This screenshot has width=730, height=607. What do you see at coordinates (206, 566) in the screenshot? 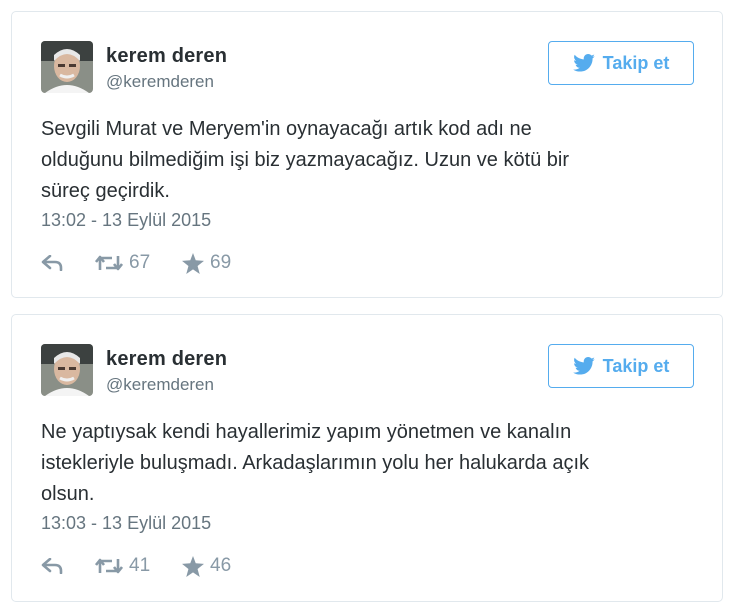
I see `like-button: 46` at bounding box center [206, 566].